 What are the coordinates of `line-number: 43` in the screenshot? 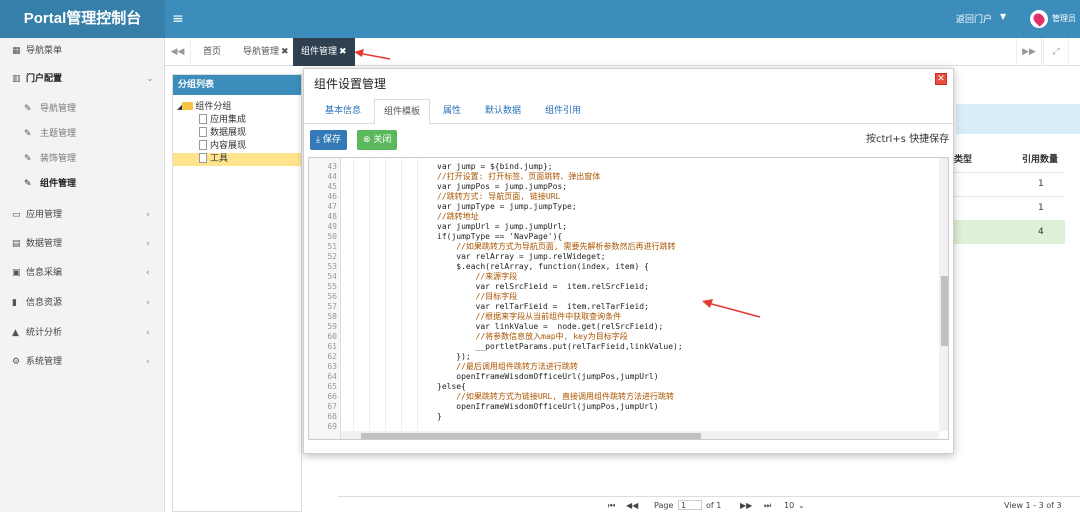 It's located at (332, 166).